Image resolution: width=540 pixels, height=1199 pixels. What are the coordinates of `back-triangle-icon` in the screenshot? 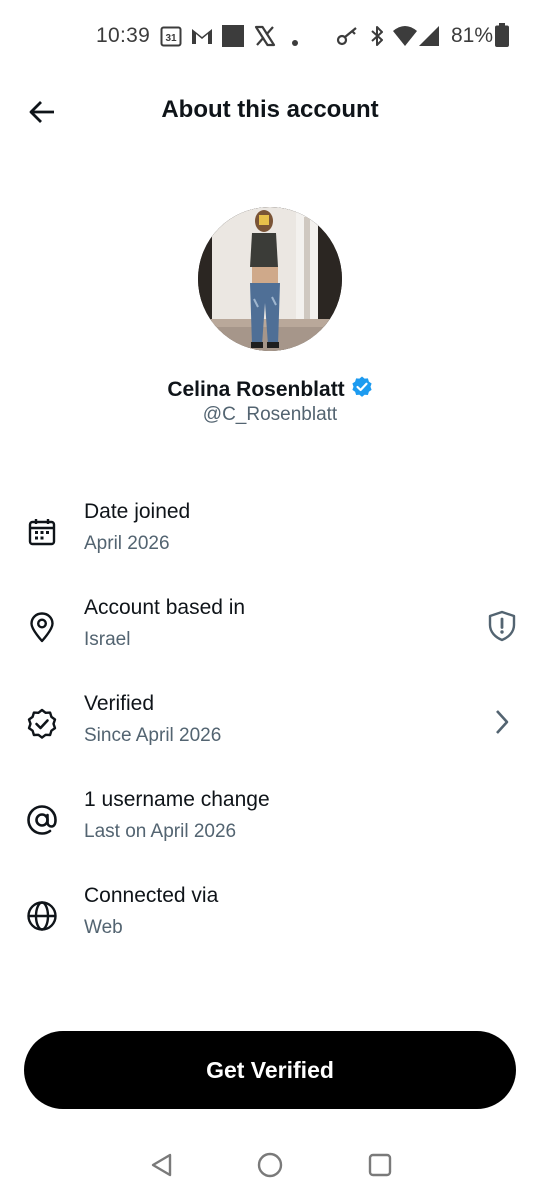 It's located at (162, 1165).